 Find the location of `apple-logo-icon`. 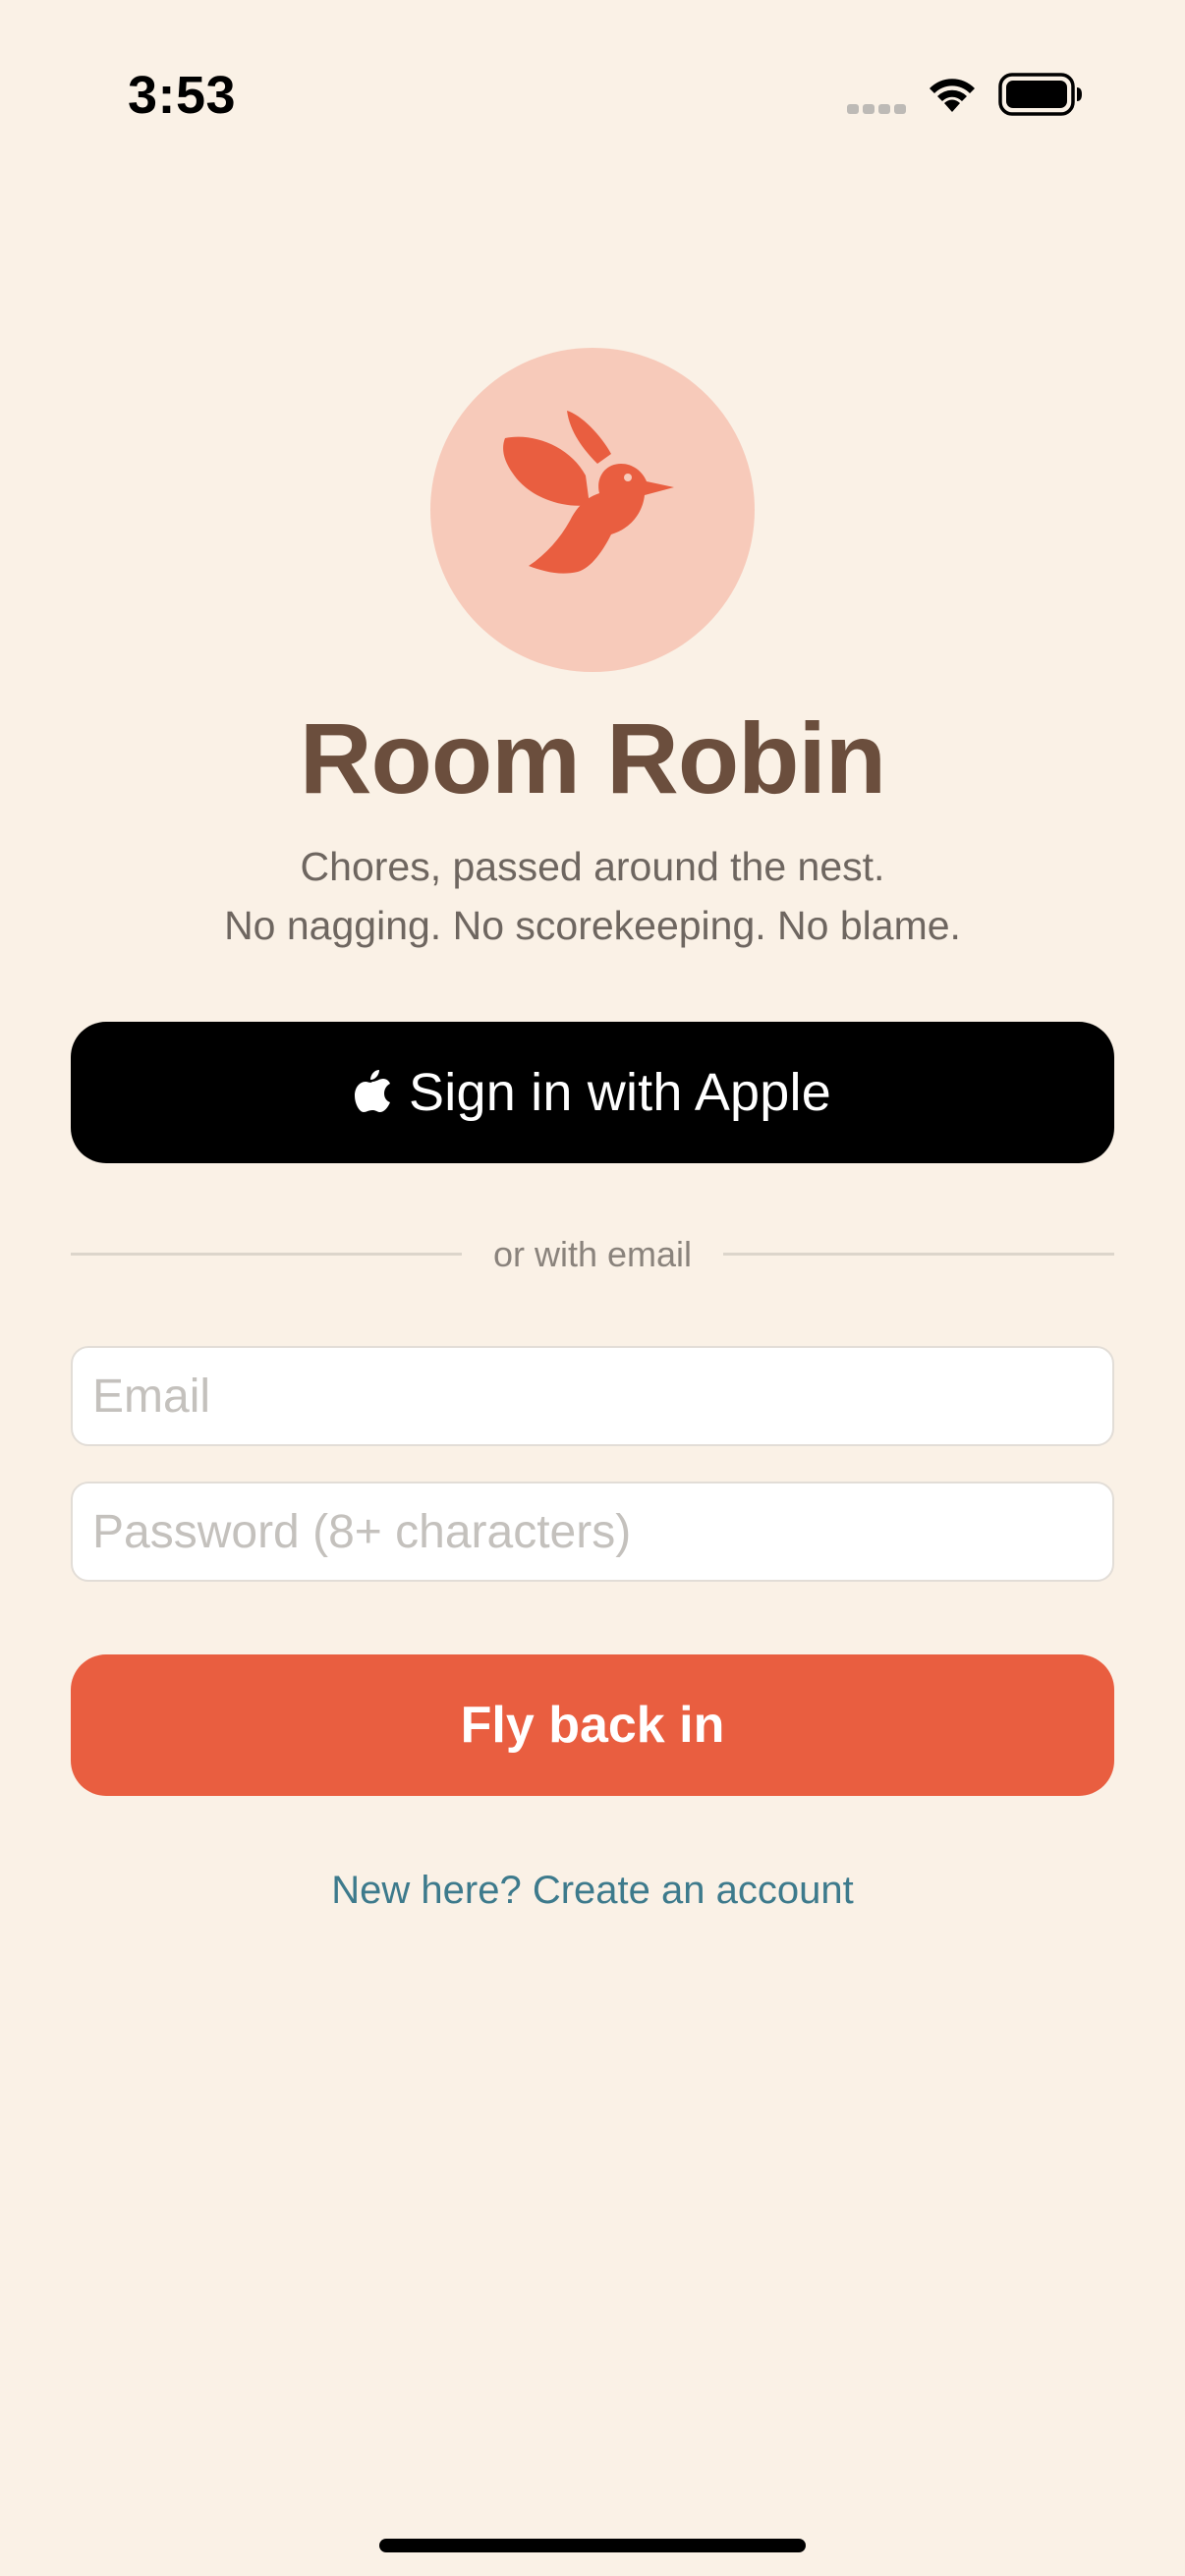

apple-logo-icon is located at coordinates (373, 1091).